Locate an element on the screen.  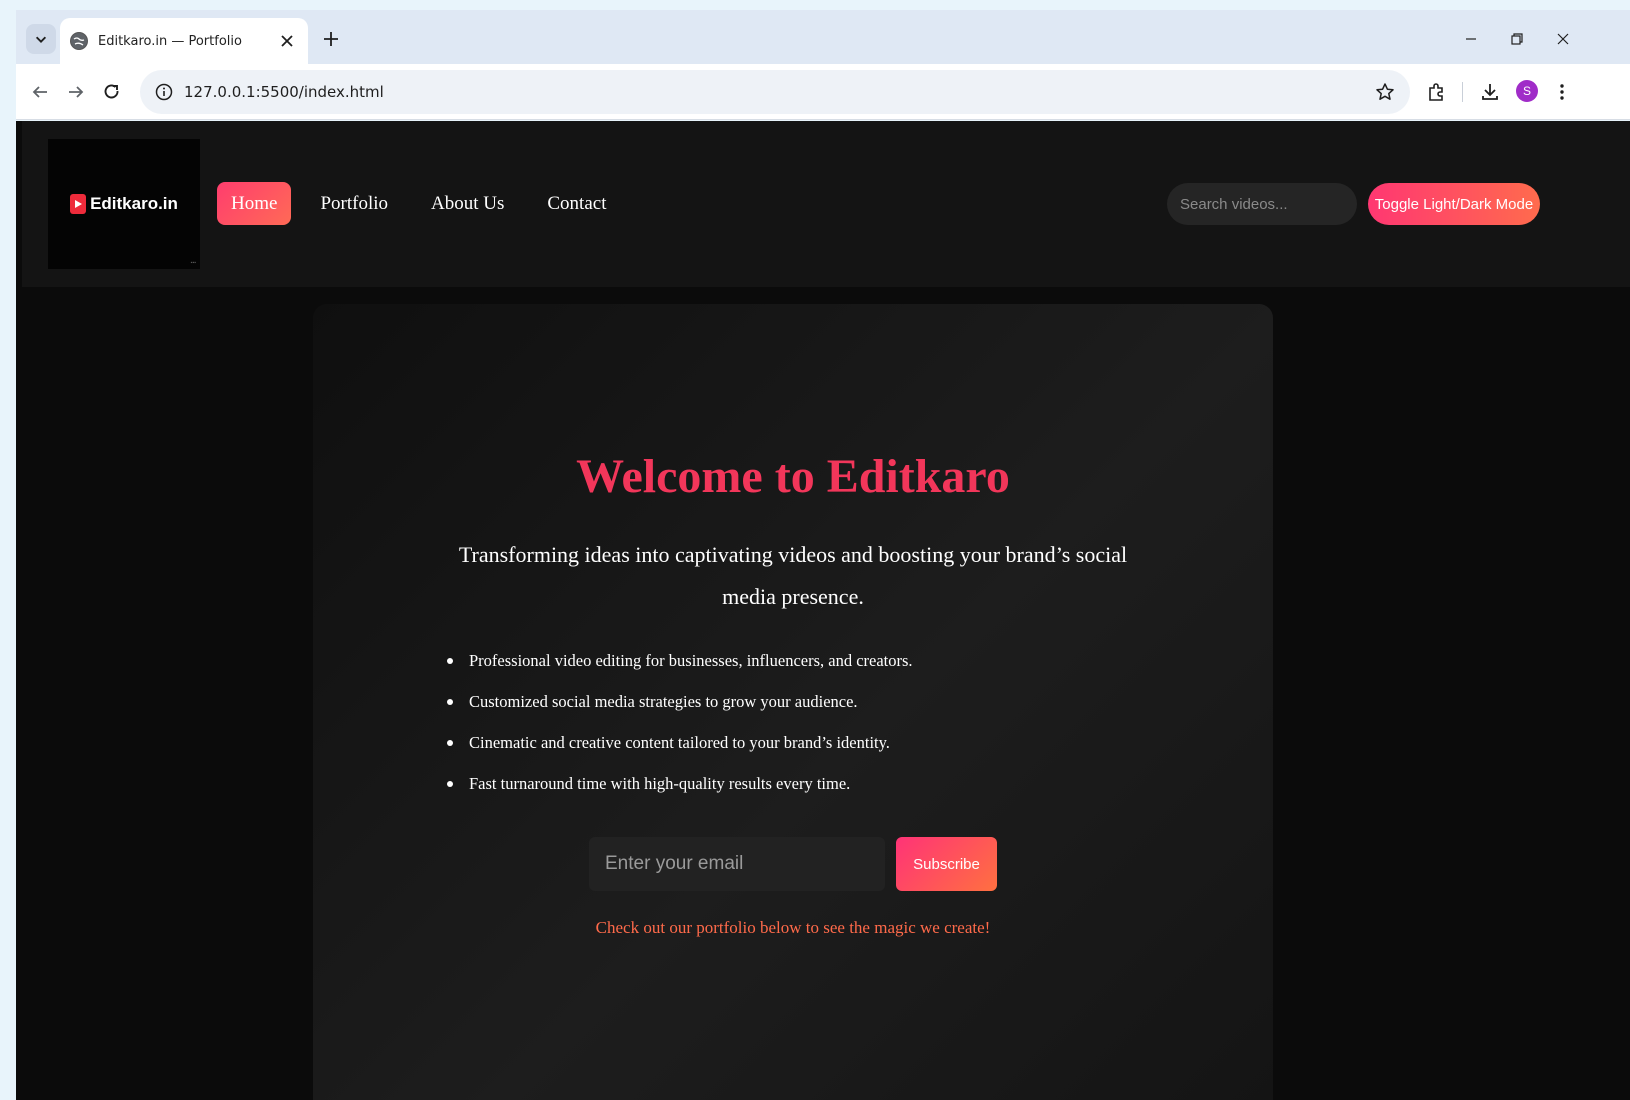
hero-title: Welcome to Editkaro is located at coordinates (793, 476).